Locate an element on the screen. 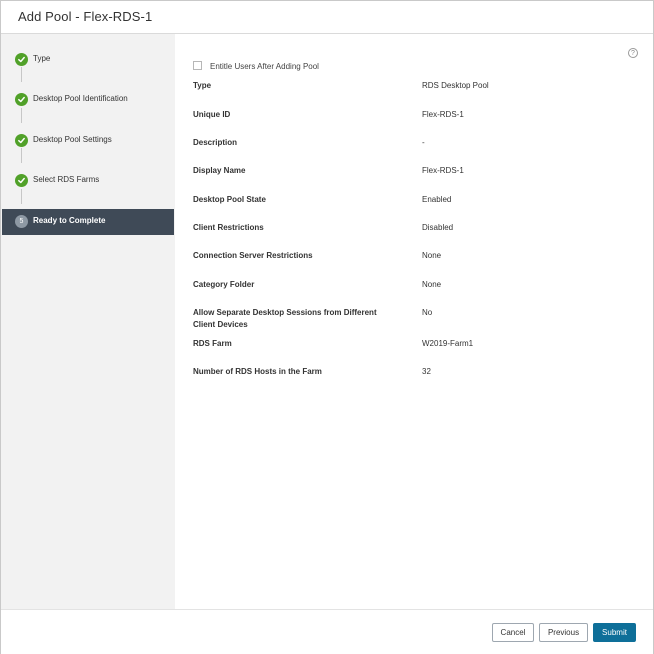 The width and height of the screenshot is (654, 654). checkbox-box is located at coordinates (197, 65).